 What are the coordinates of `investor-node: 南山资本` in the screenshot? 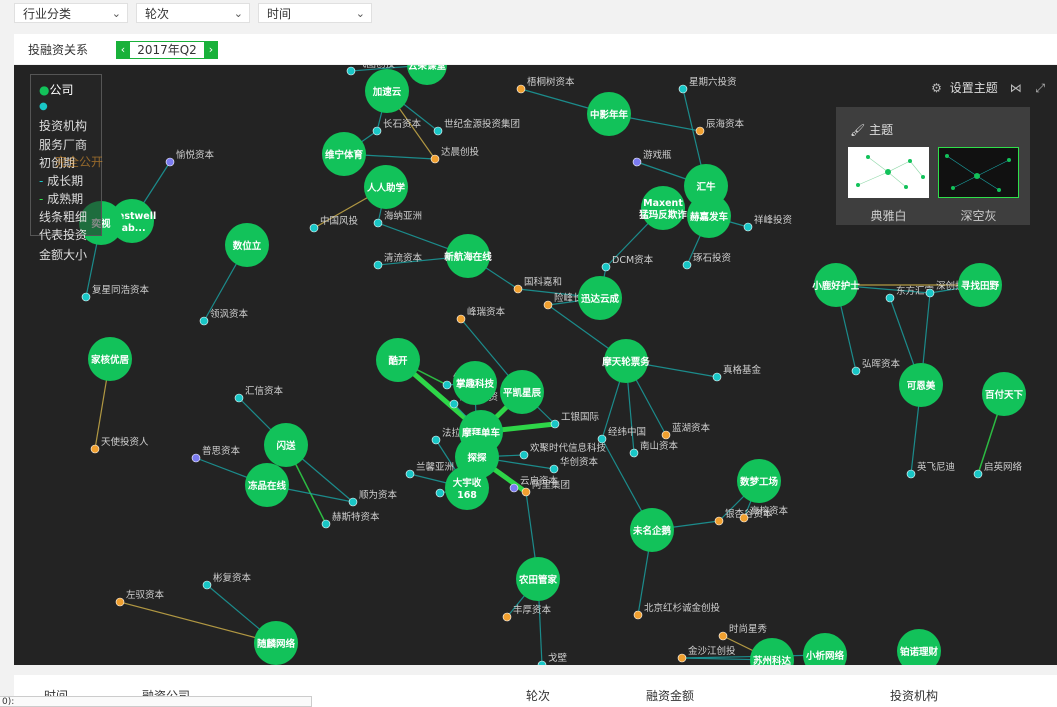 It's located at (654, 449).